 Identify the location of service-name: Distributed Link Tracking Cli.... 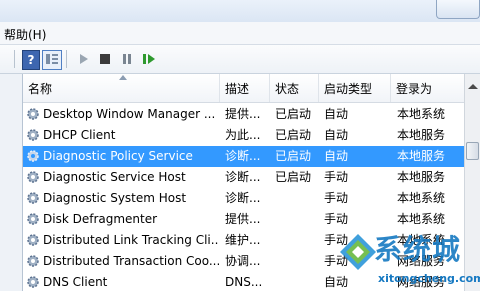
(131, 240).